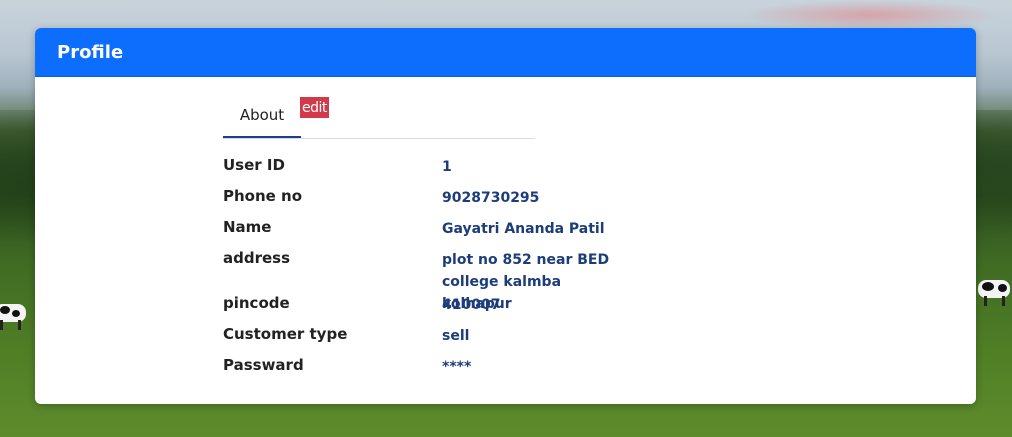 The width and height of the screenshot is (1012, 437). What do you see at coordinates (870, 15) in the screenshot?
I see `background-glow` at bounding box center [870, 15].